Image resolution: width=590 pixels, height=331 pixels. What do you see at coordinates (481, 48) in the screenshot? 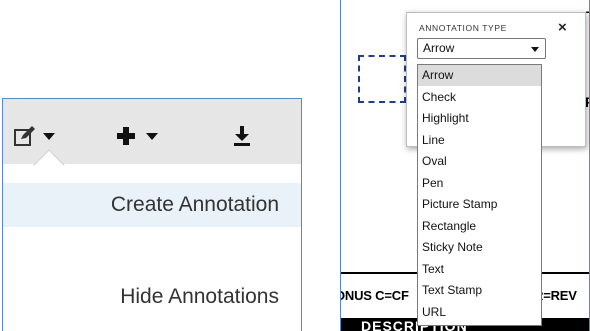
I see `annotation-type-select: Arrow` at bounding box center [481, 48].